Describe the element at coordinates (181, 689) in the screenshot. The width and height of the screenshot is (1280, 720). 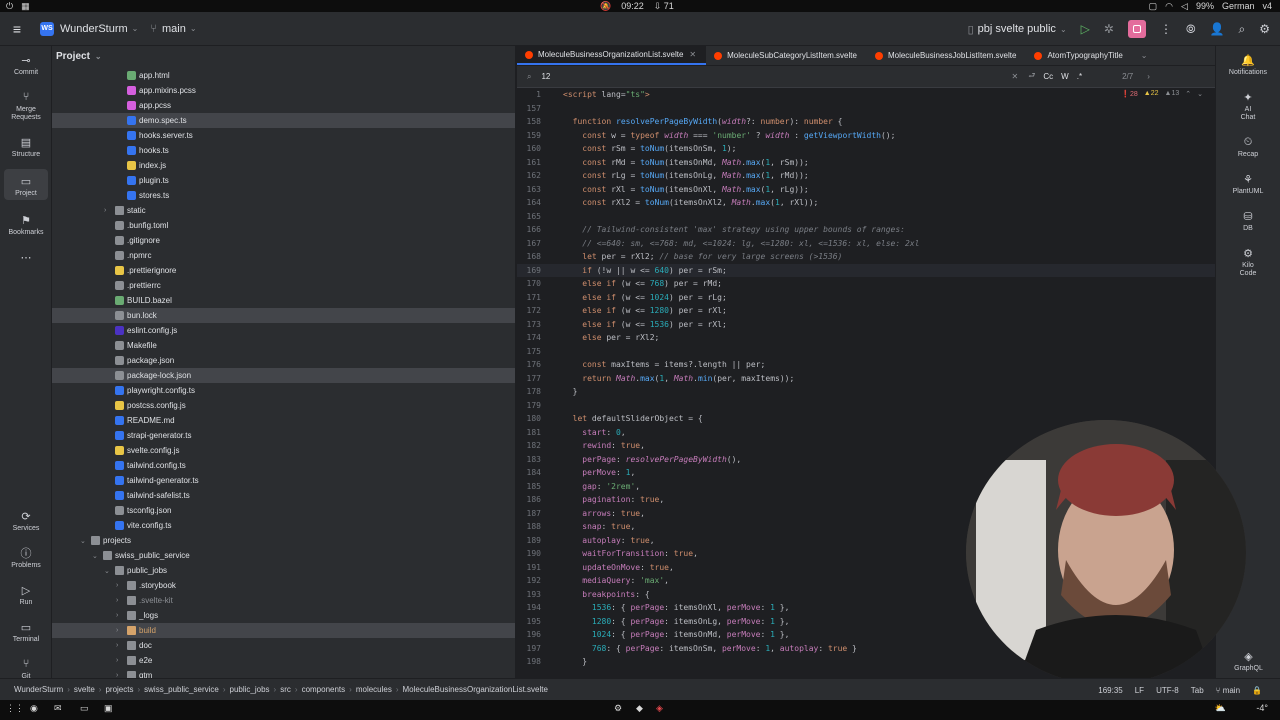
I see `breadcrumb-item: swiss_public_service` at that location.